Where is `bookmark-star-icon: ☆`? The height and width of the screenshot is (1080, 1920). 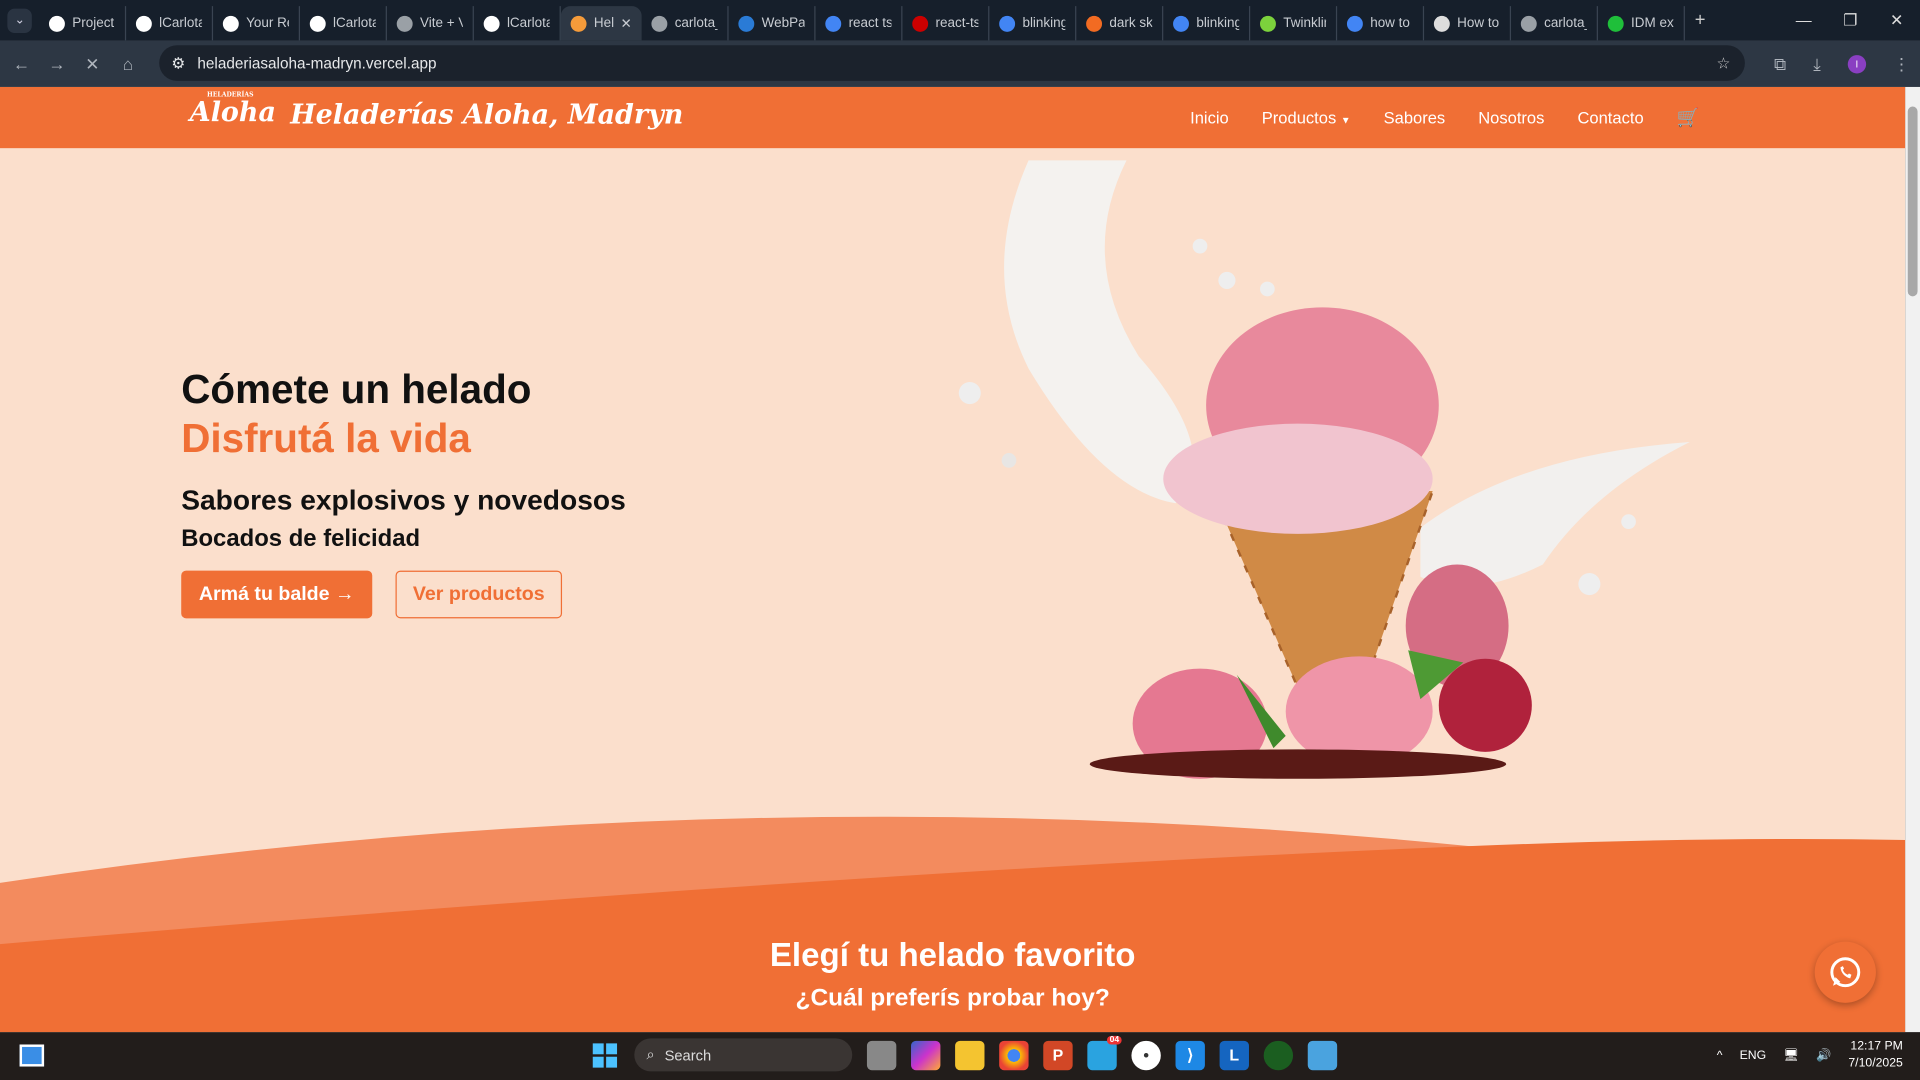
bookmark-star-icon: ☆ is located at coordinates (1723, 63).